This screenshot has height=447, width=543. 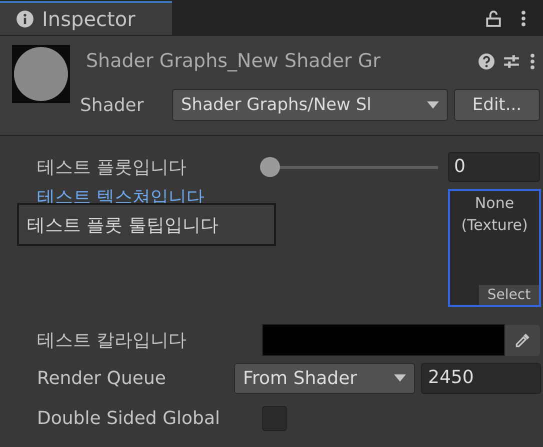 What do you see at coordinates (324, 378) in the screenshot?
I see `render-queue-dropdown: From Shader` at bounding box center [324, 378].